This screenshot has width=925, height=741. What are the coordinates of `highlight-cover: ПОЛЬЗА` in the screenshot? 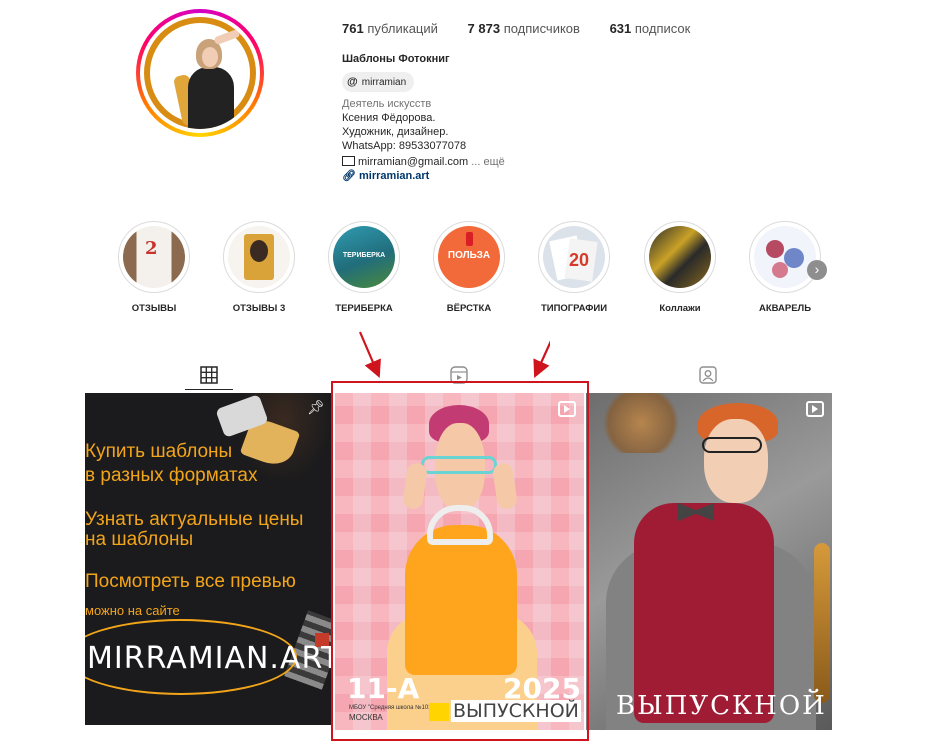 It's located at (469, 257).